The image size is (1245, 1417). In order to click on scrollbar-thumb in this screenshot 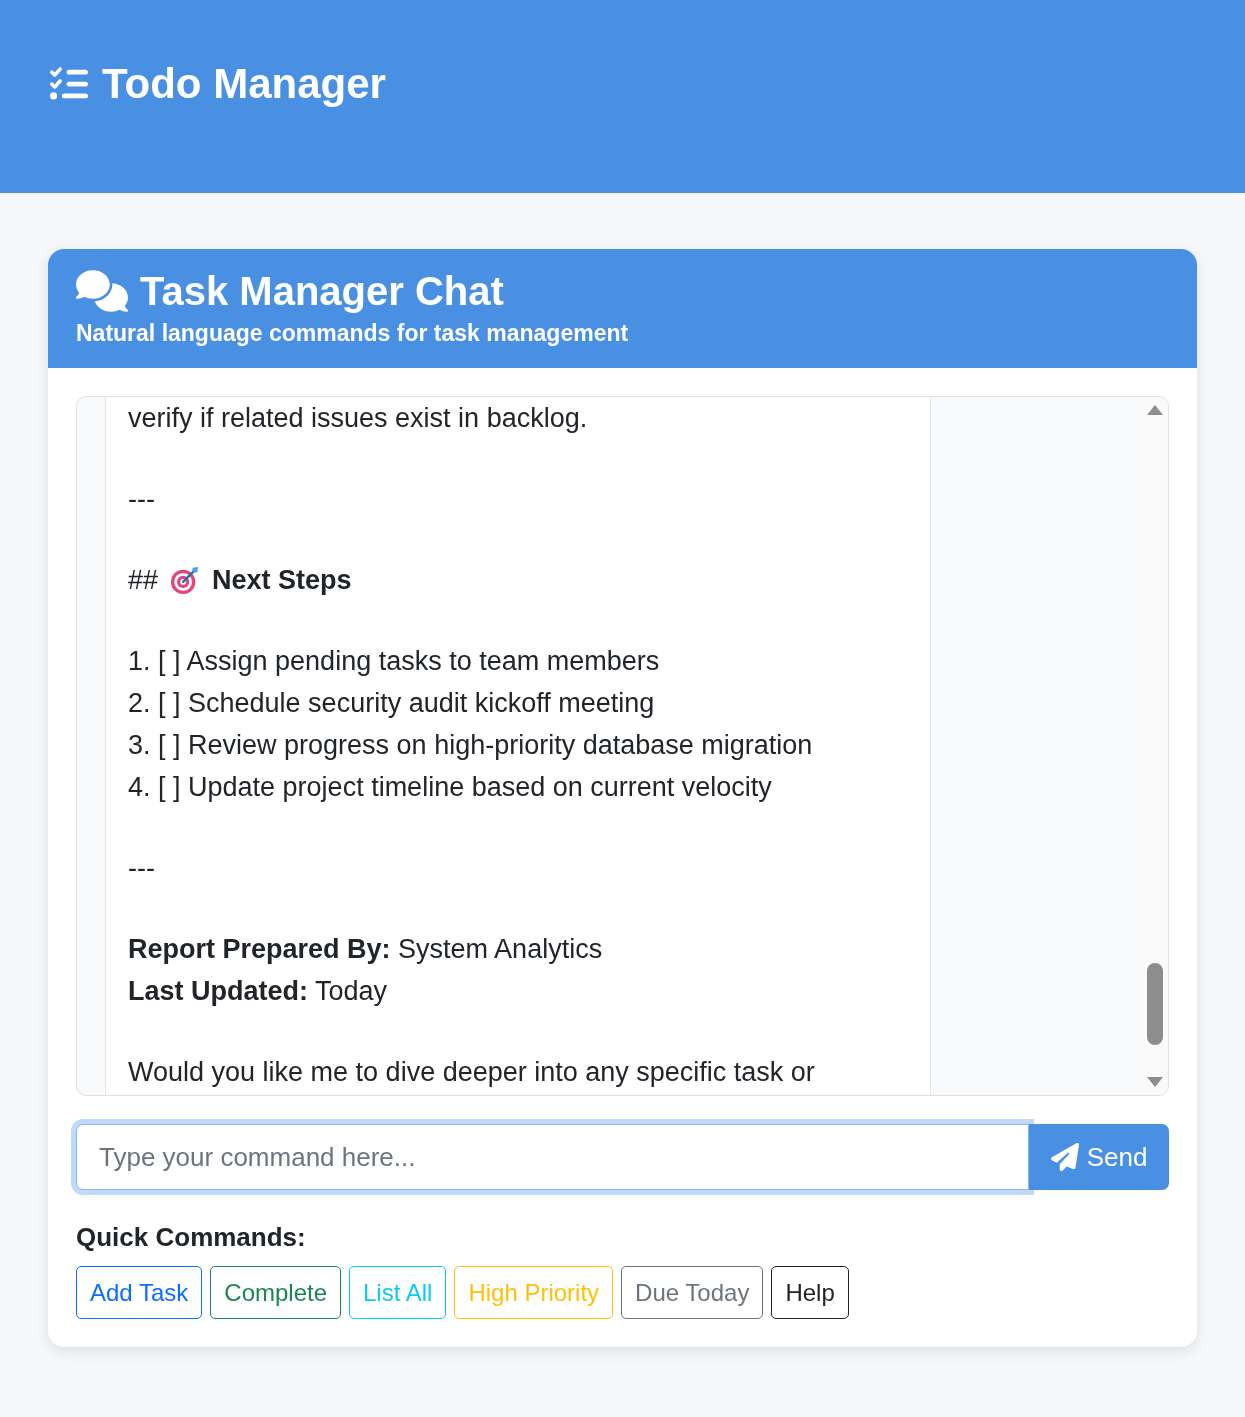, I will do `click(1155, 1004)`.